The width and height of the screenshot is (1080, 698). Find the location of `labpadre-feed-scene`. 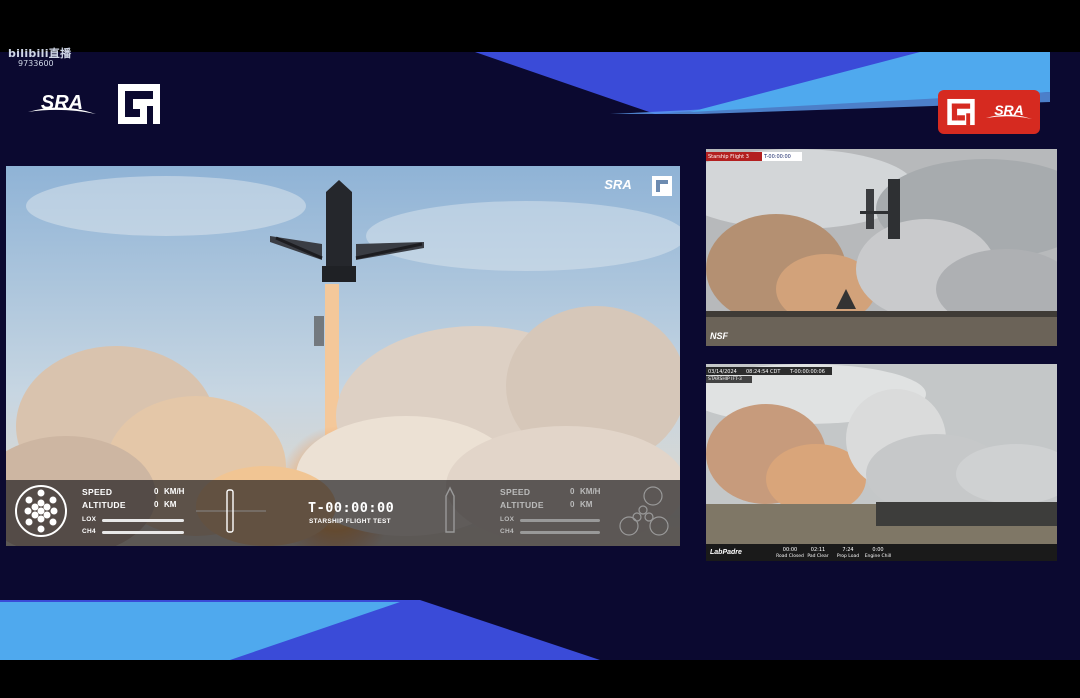

labpadre-feed-scene is located at coordinates (881, 462).